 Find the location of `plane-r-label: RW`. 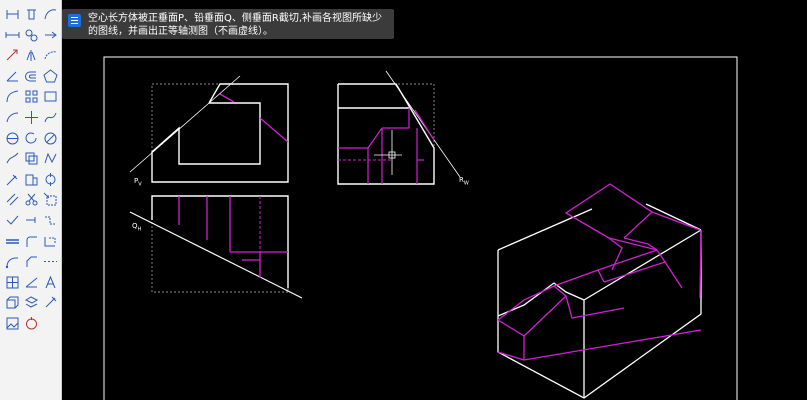

plane-r-label: RW is located at coordinates (464, 181).